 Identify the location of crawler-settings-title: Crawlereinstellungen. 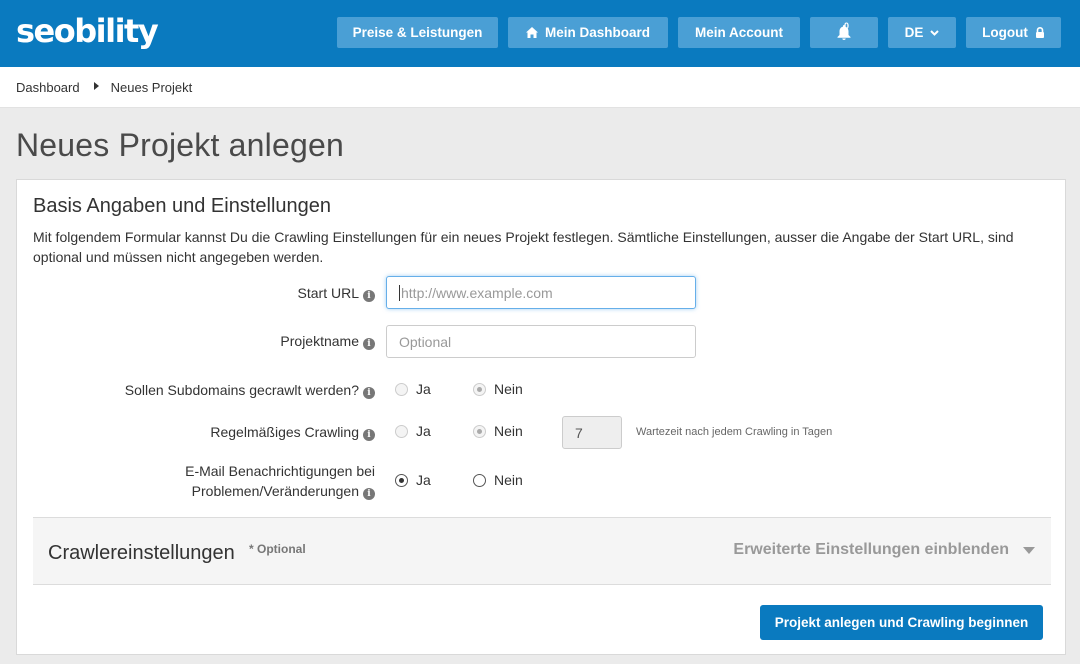
(141, 553).